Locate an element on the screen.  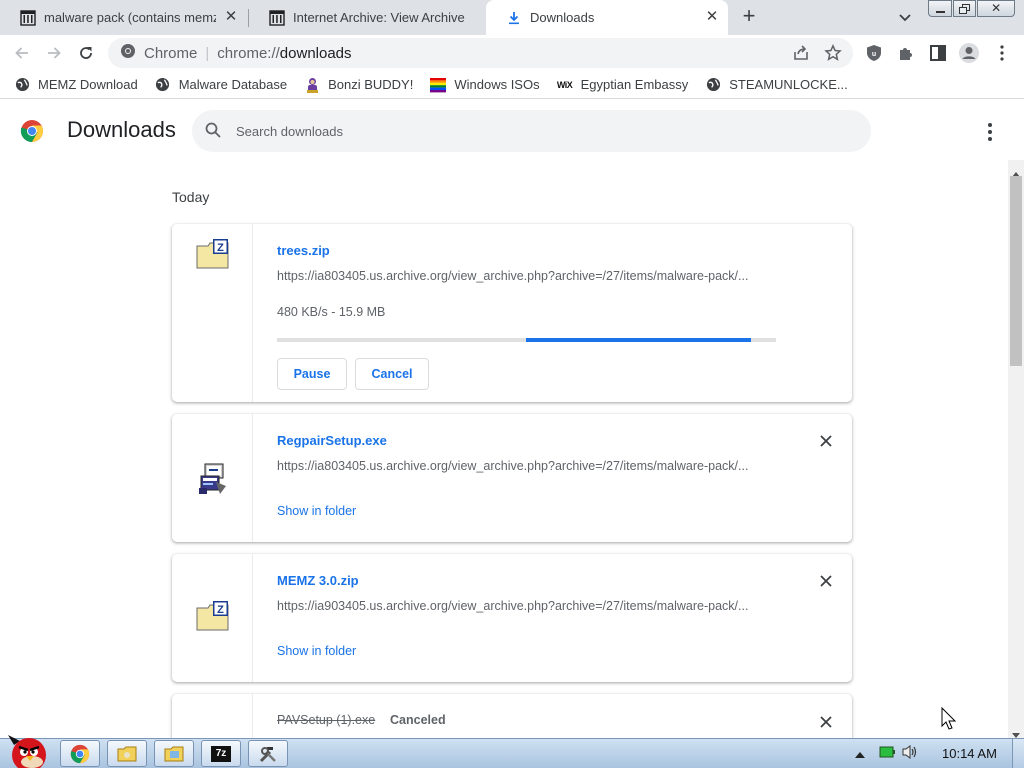
tab-malware-pack: malware pack (contains memz ✕ is located at coordinates (123, 17).